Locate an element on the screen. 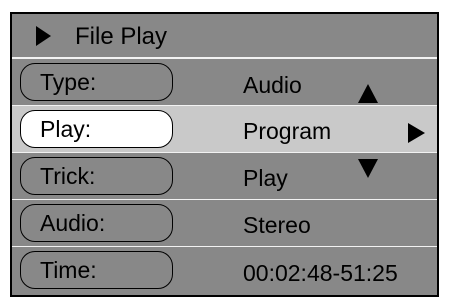  menu-row-audio: Audio: Stereo is located at coordinates (224, 222).